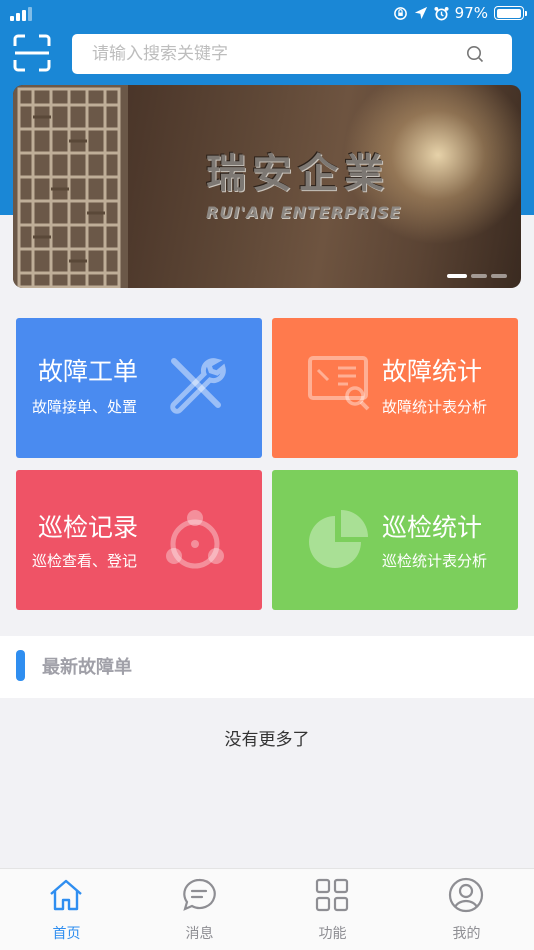  I want to click on tab-home: 首页, so click(66, 909).